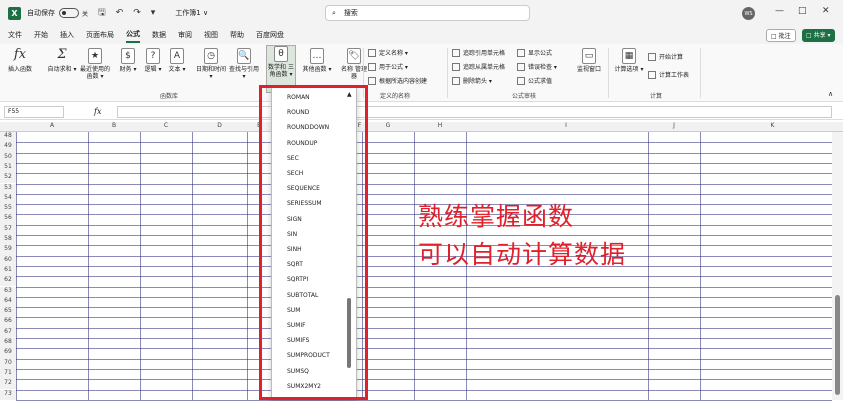 This screenshot has width=843, height=401. Describe the element at coordinates (237, 35) in the screenshot. I see `tab-help: 帮助` at that location.